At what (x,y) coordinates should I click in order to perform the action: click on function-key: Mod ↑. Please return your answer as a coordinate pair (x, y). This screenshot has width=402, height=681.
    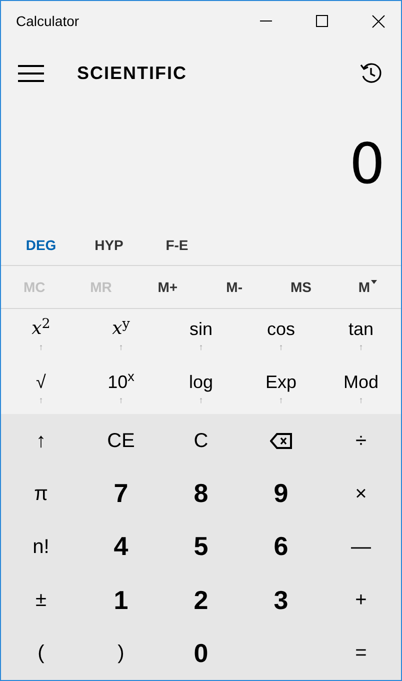
    Looking at the image, I should click on (361, 388).